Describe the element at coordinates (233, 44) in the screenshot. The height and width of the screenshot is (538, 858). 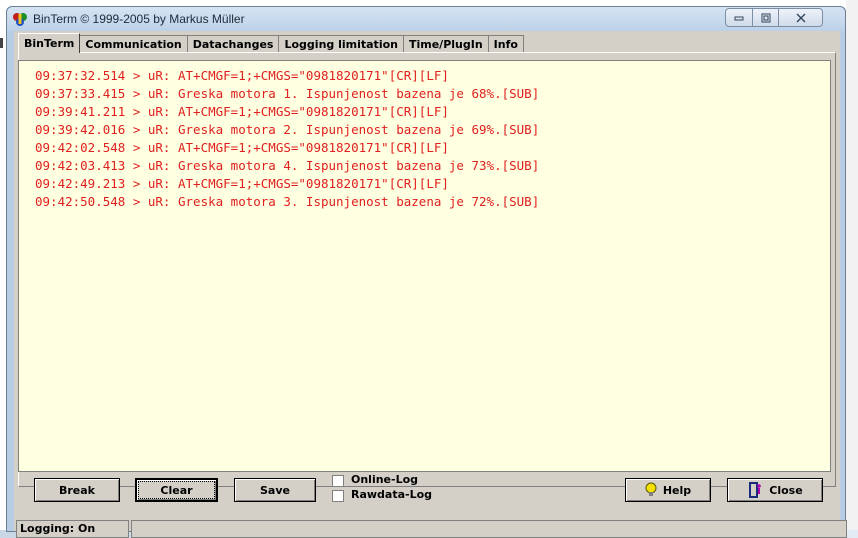
I see `tab-datachanges: Datachanges` at that location.